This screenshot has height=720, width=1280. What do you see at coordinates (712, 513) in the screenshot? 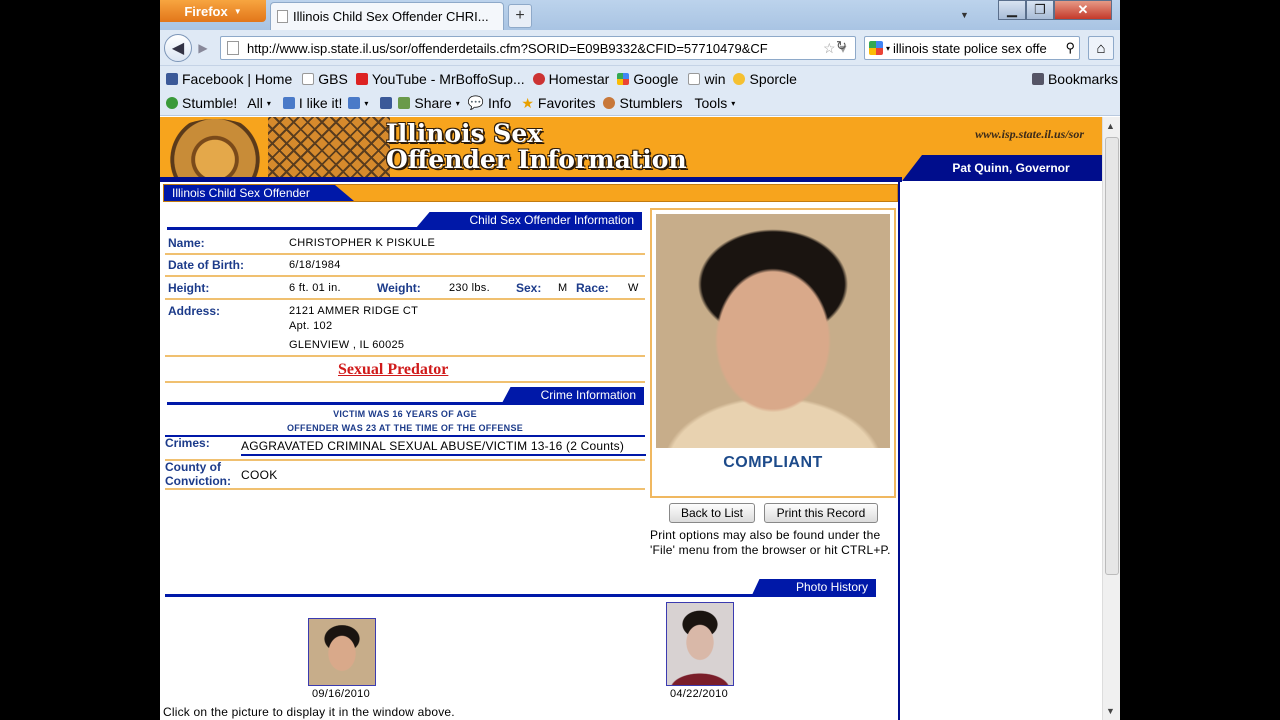
I see `back-to-list-button: Back to List` at bounding box center [712, 513].